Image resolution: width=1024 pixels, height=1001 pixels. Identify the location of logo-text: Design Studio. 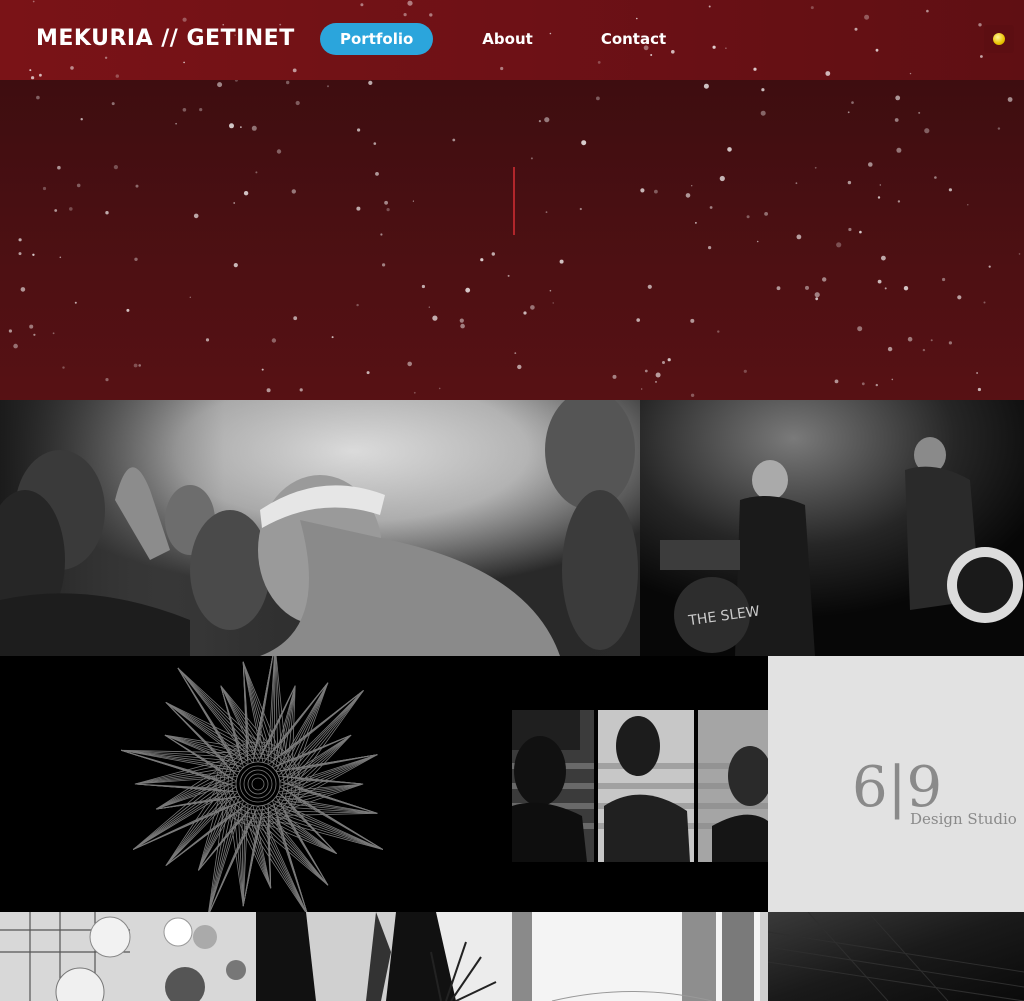
(963, 819).